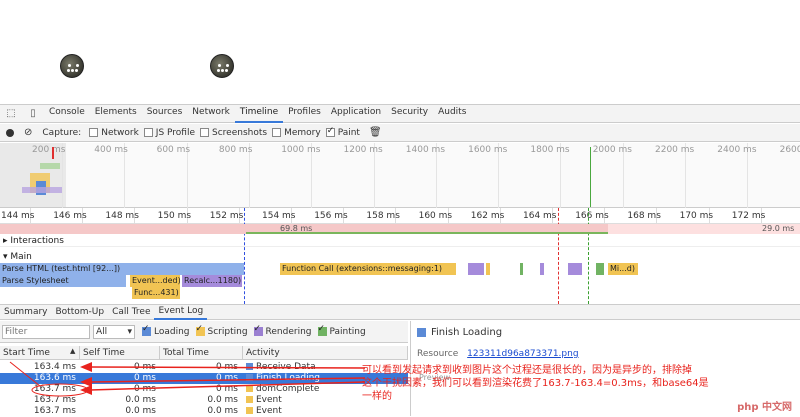 Image resolution: width=800 pixels, height=417 pixels. Describe the element at coordinates (155, 281) in the screenshot. I see `flame-event-ded: Event...ded)` at that location.